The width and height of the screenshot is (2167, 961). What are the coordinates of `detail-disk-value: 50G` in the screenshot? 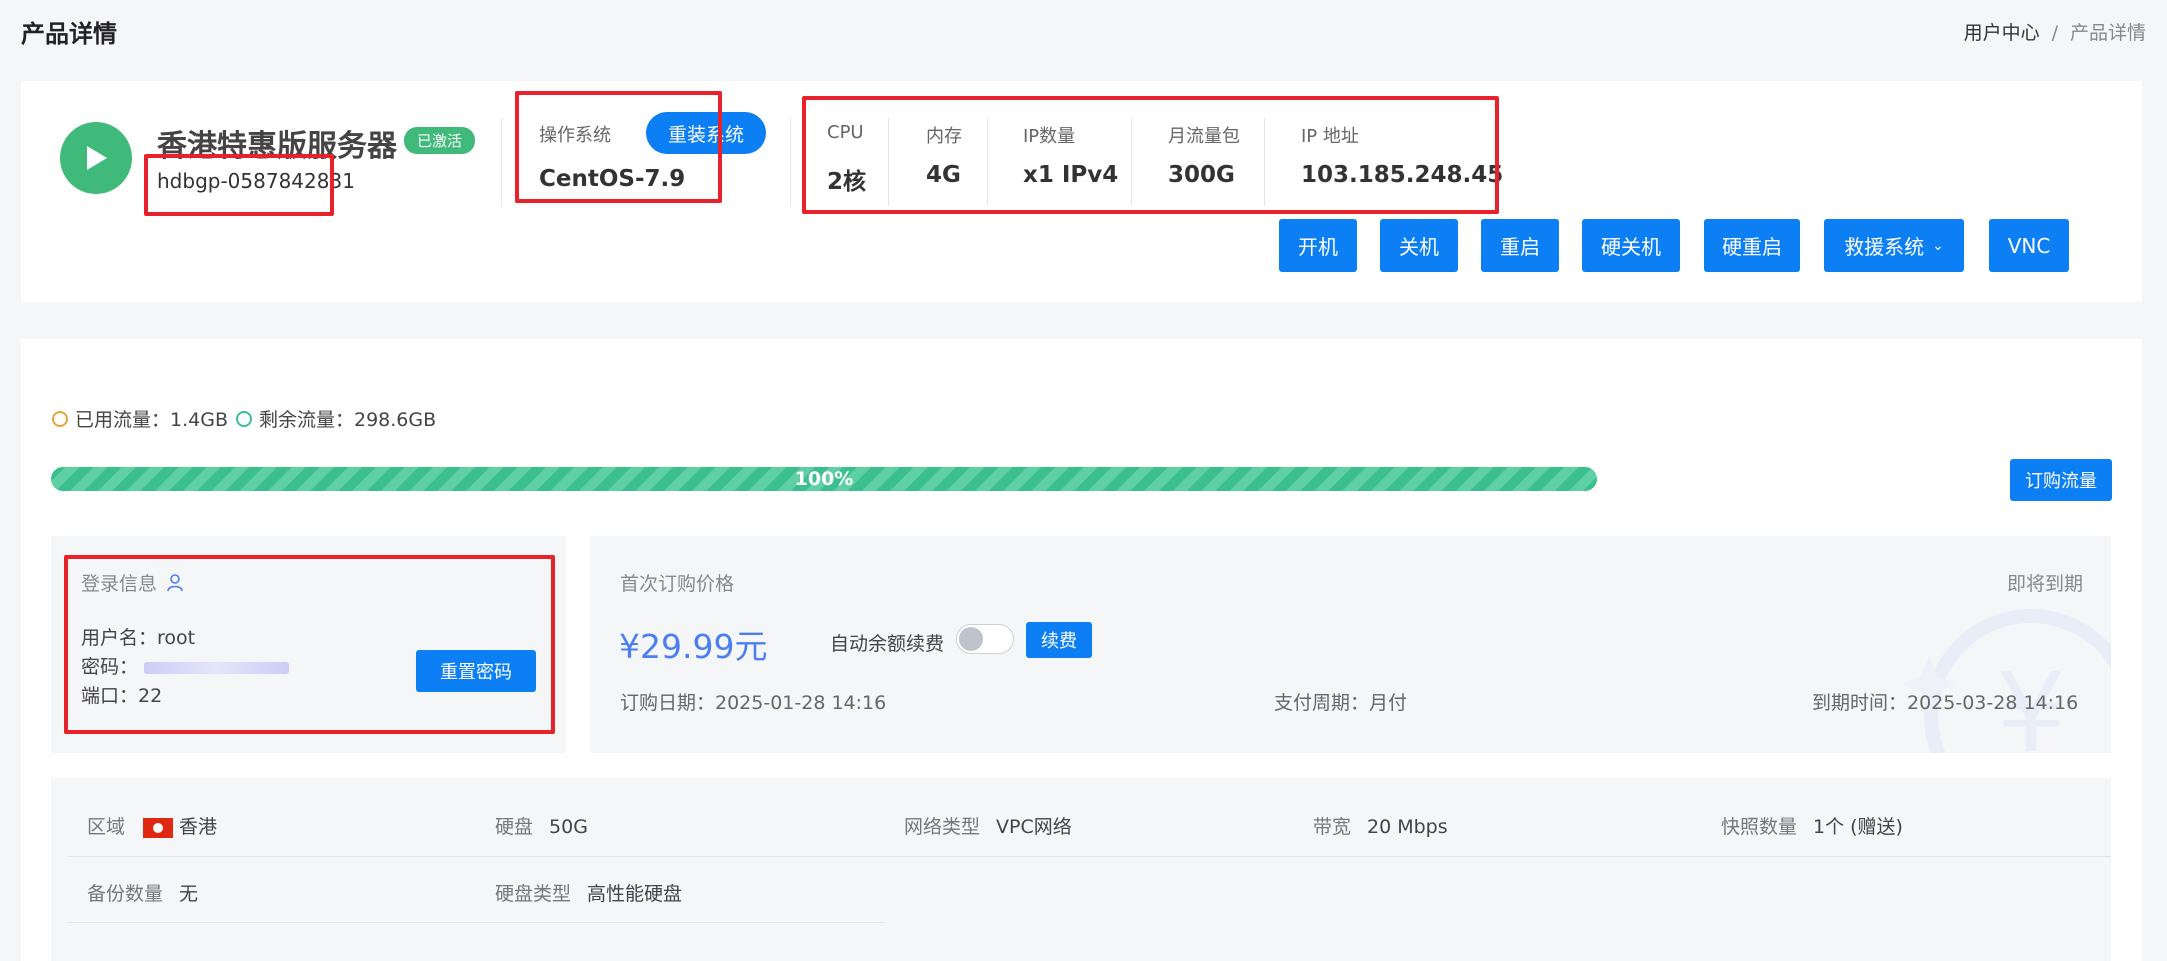 It's located at (568, 827).